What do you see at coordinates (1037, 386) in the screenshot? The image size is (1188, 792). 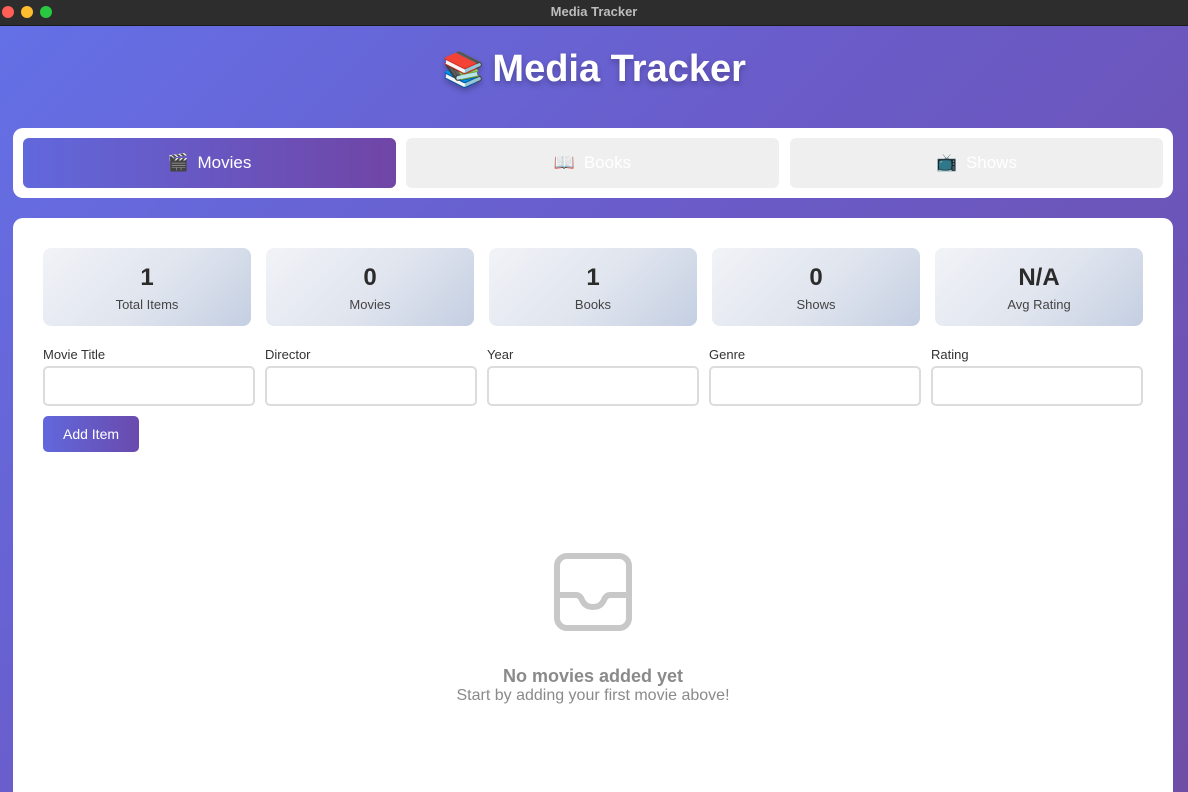 I see `rating-input` at bounding box center [1037, 386].